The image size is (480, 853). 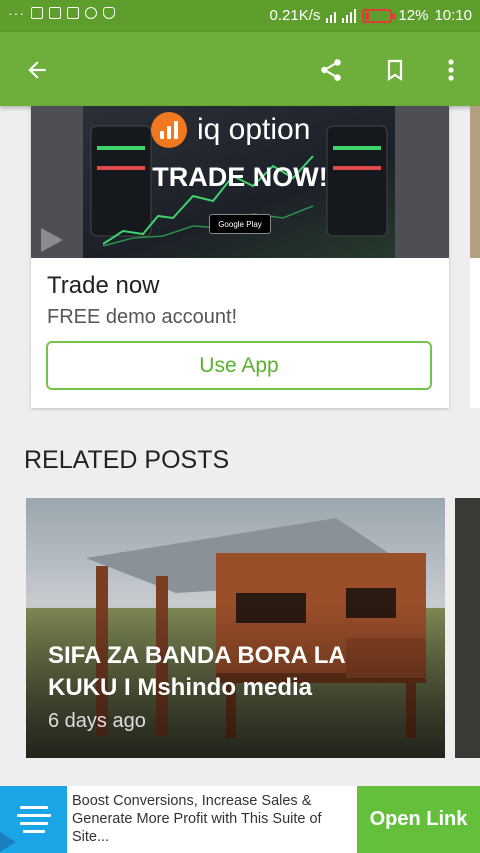 What do you see at coordinates (8, 842) in the screenshot?
I see `adchoices-icon` at bounding box center [8, 842].